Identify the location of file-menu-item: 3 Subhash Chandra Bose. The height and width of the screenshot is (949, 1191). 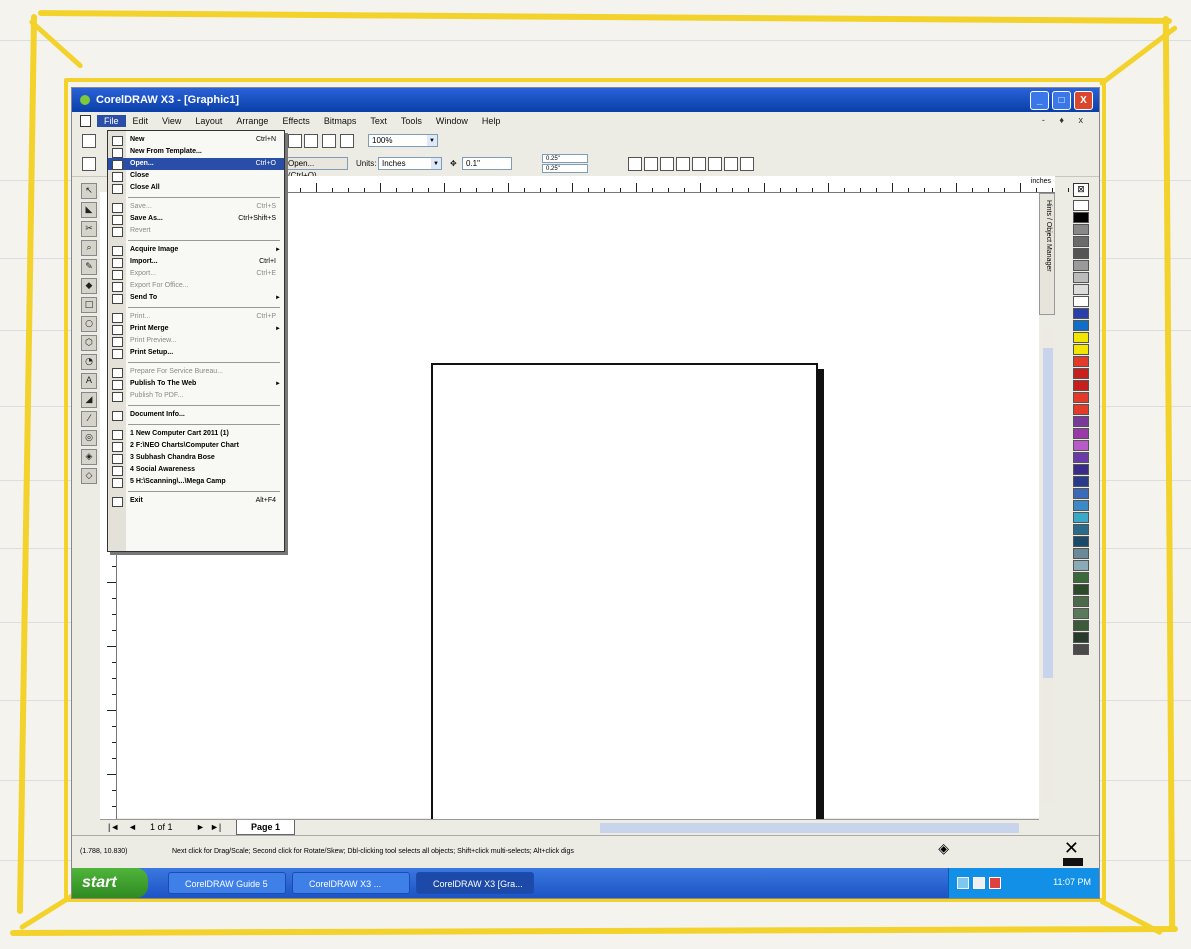
(196, 458).